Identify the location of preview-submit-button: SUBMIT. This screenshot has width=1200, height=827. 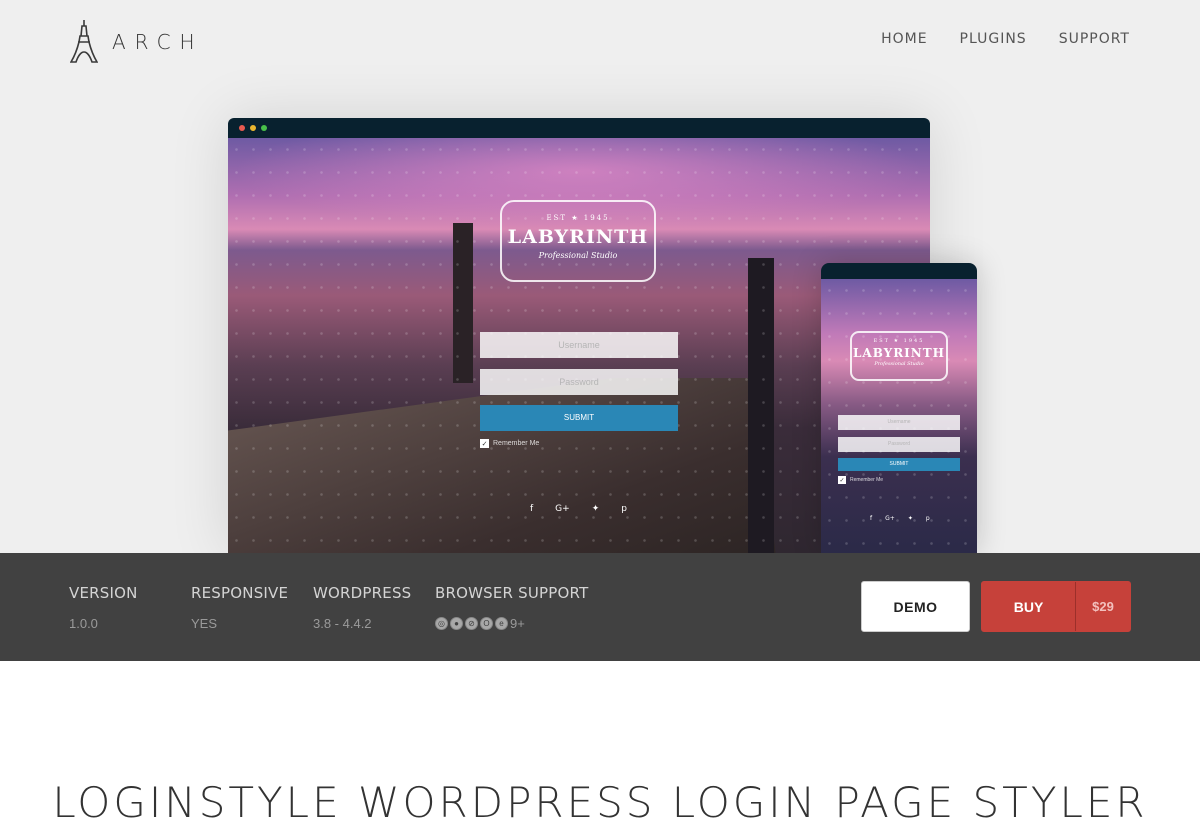
(579, 418).